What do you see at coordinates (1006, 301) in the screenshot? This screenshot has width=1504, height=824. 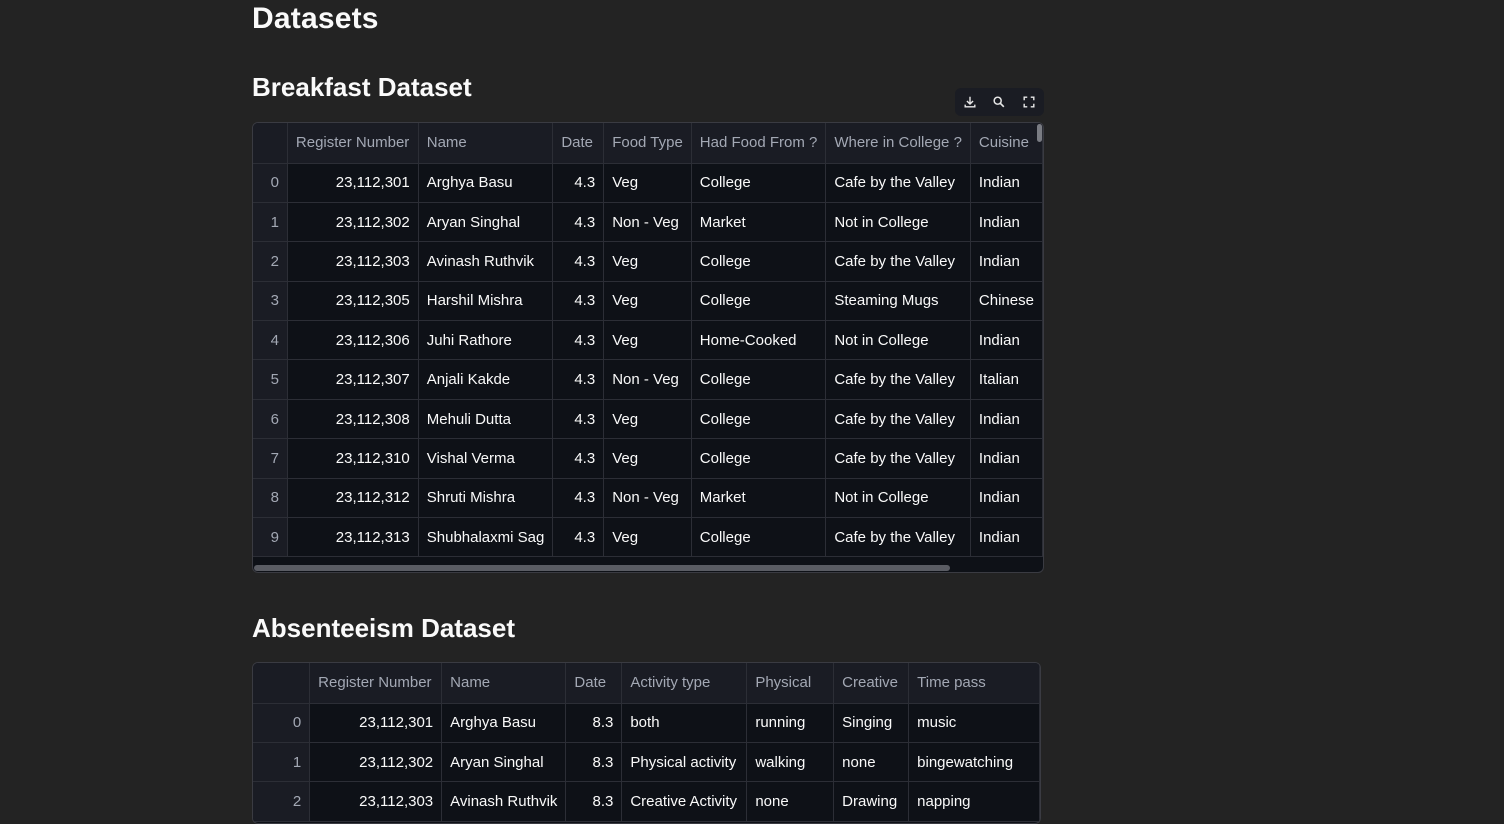 I see `table-cell: Chinese` at bounding box center [1006, 301].